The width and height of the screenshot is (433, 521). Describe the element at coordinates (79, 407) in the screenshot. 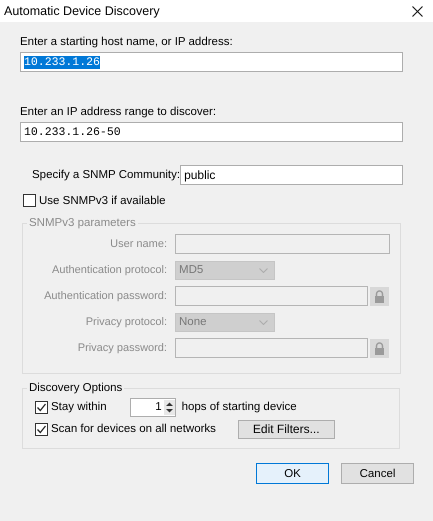

I see `checkbox-label: Stay within` at that location.